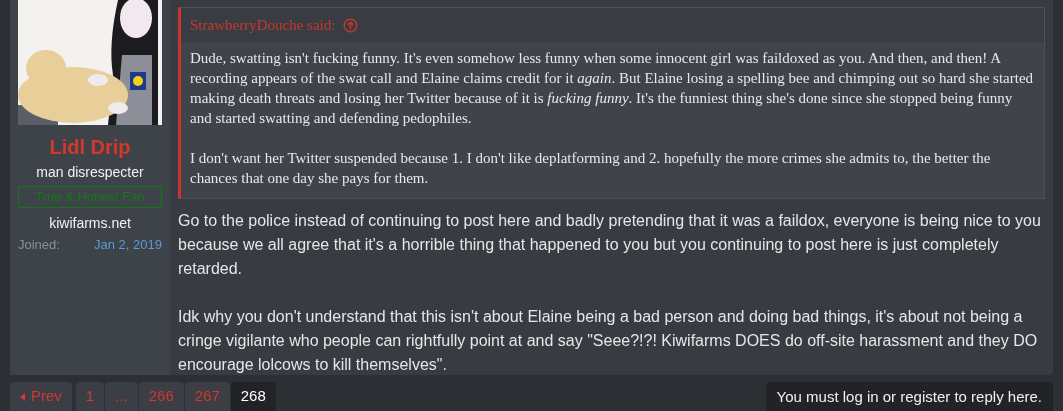 Image resolution: width=1063 pixels, height=411 pixels. I want to click on prev-button: Prev, so click(41, 396).